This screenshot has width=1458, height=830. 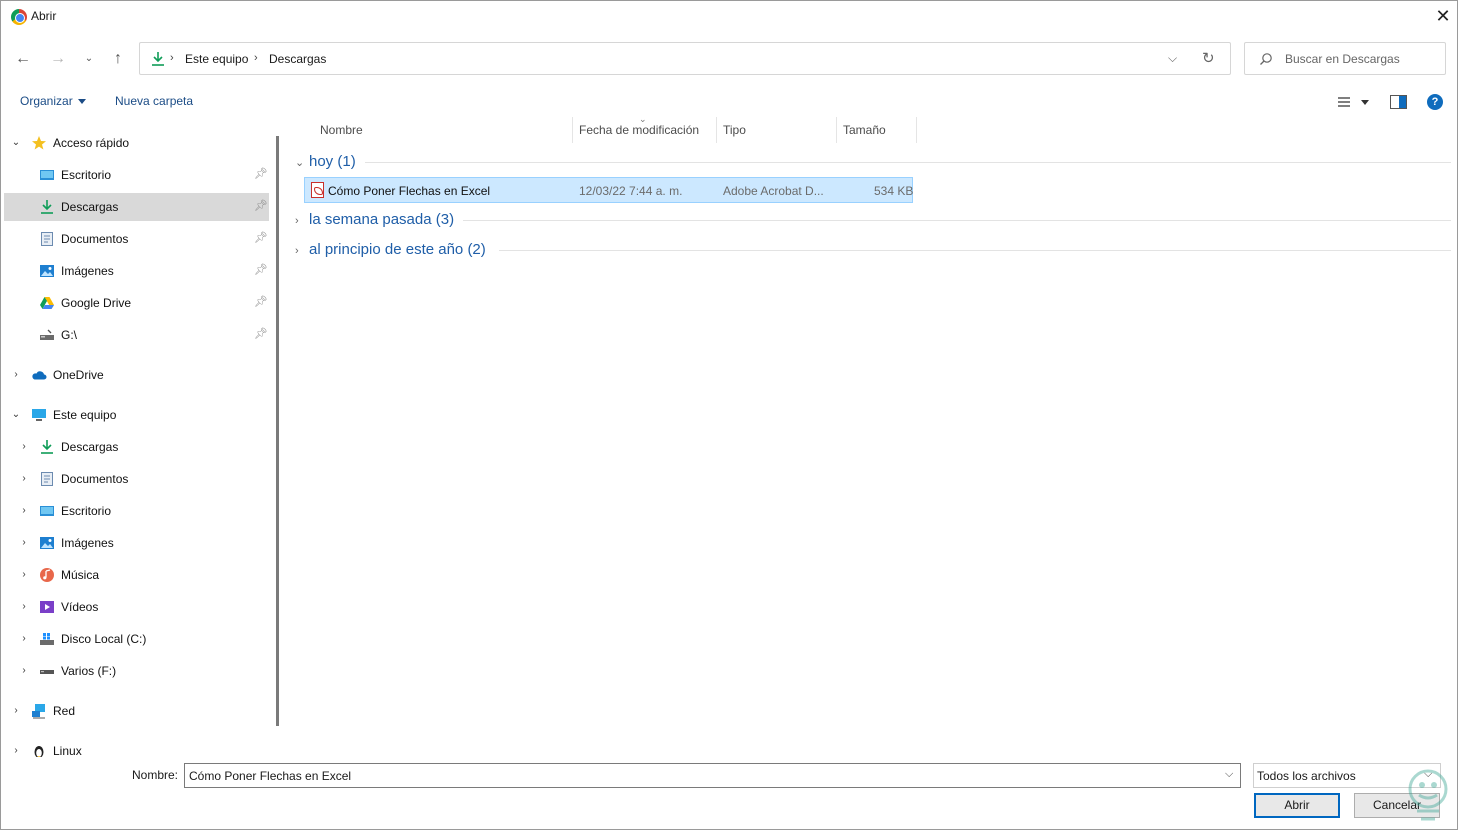 I want to click on organize-label: Organizar, so click(x=46, y=101).